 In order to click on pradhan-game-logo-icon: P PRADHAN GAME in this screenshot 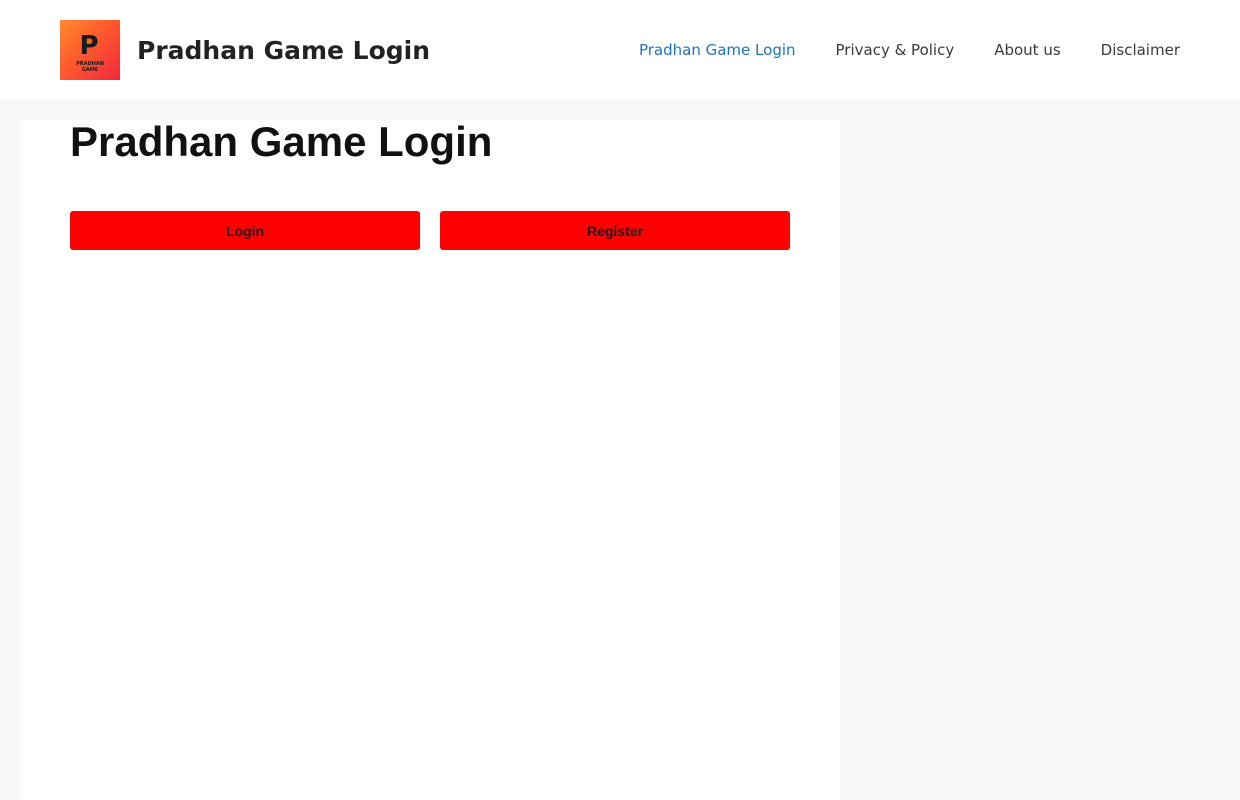, I will do `click(90, 52)`.